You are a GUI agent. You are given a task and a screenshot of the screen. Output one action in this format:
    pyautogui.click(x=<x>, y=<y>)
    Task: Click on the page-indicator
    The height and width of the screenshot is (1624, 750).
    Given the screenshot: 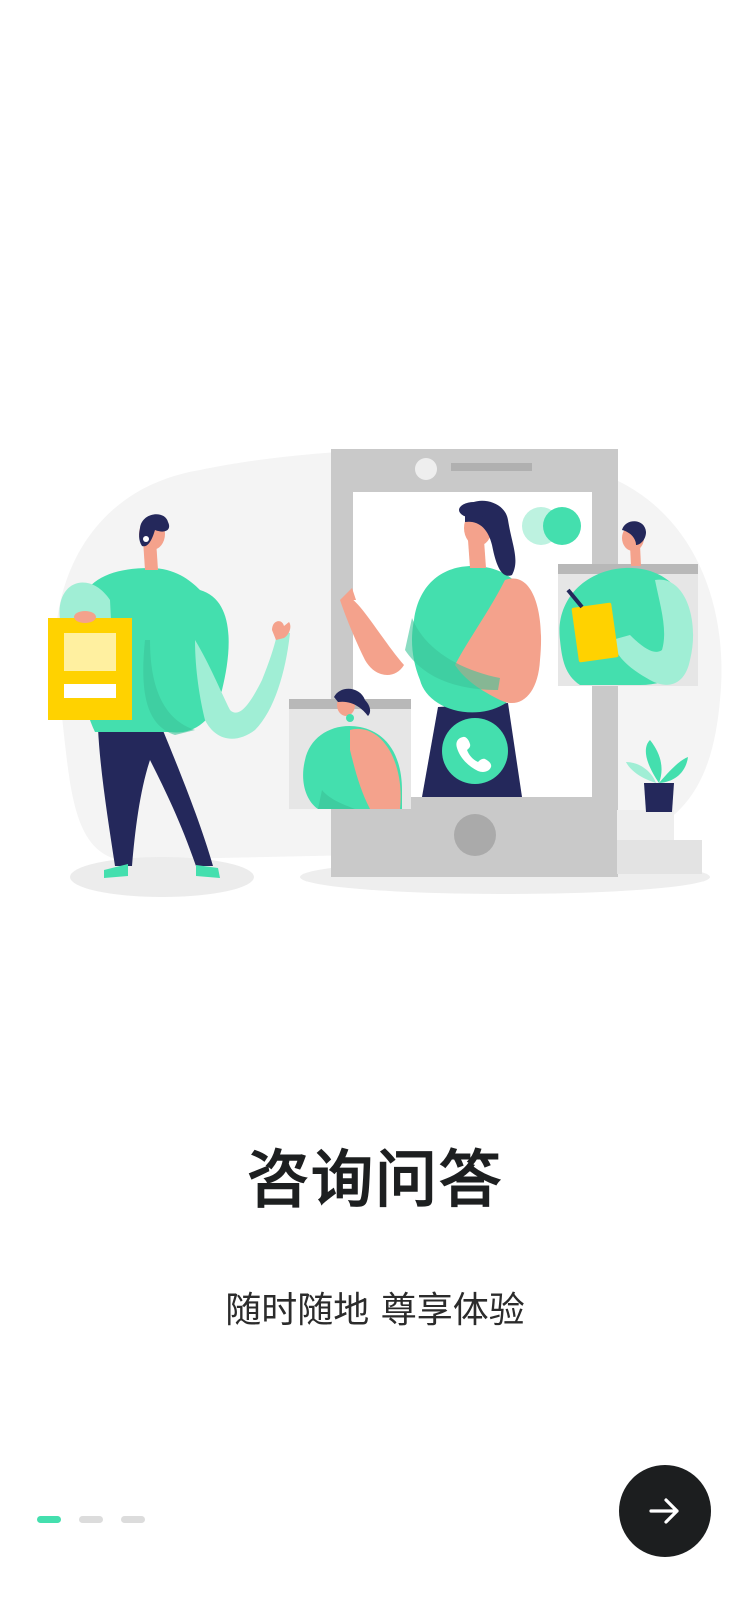 What is the action you would take?
    pyautogui.click(x=91, y=1520)
    